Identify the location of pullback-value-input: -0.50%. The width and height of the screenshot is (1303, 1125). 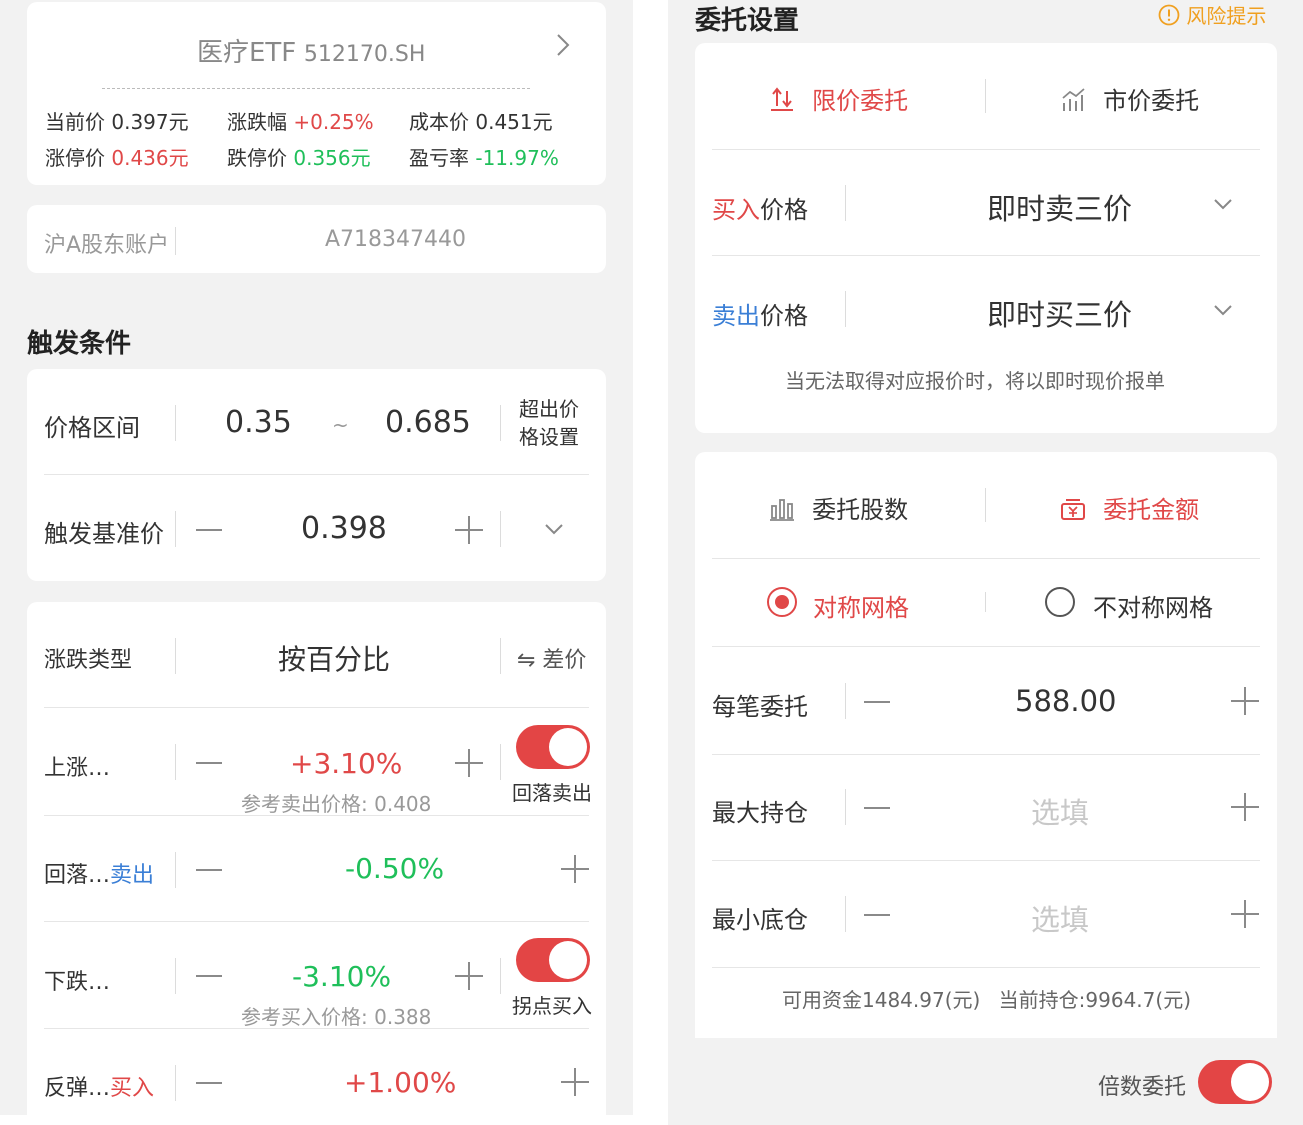
(394, 868).